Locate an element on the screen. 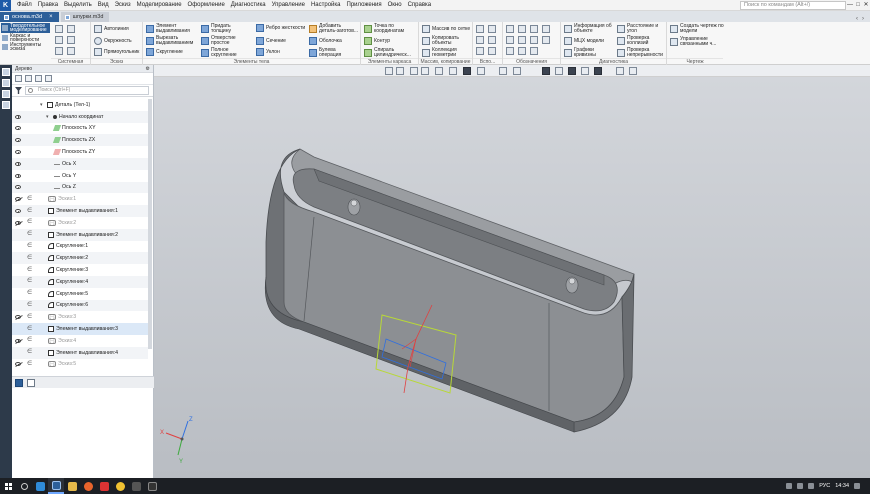 The height and width of the screenshot is (494, 870). tree-item: Элемент выдавливания:2 is located at coordinates (83, 234).